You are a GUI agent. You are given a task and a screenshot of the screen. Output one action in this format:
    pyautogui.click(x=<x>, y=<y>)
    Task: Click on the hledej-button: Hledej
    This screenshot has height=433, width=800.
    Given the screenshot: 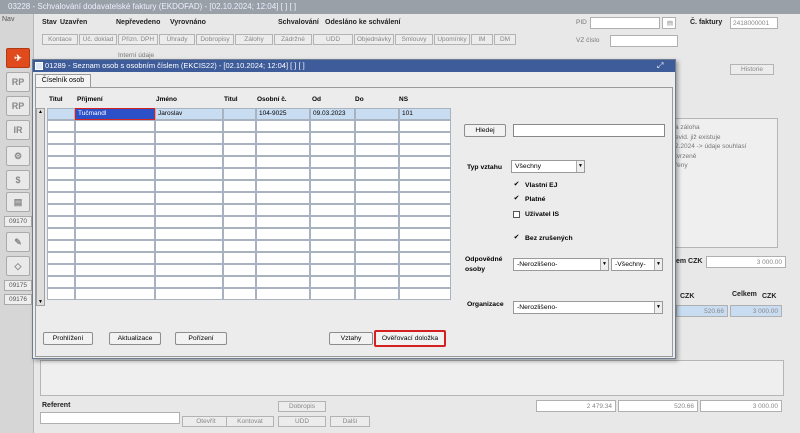 What is the action you would take?
    pyautogui.click(x=485, y=130)
    